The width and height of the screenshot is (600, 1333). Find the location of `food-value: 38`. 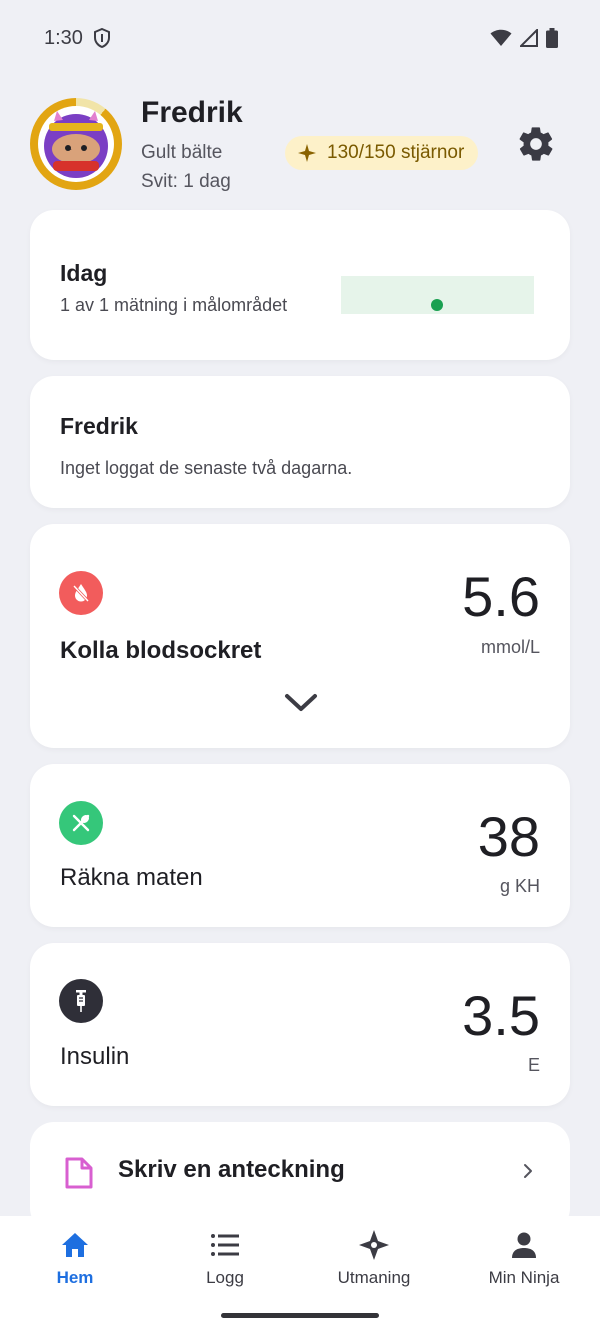

food-value: 38 is located at coordinates (508, 836).